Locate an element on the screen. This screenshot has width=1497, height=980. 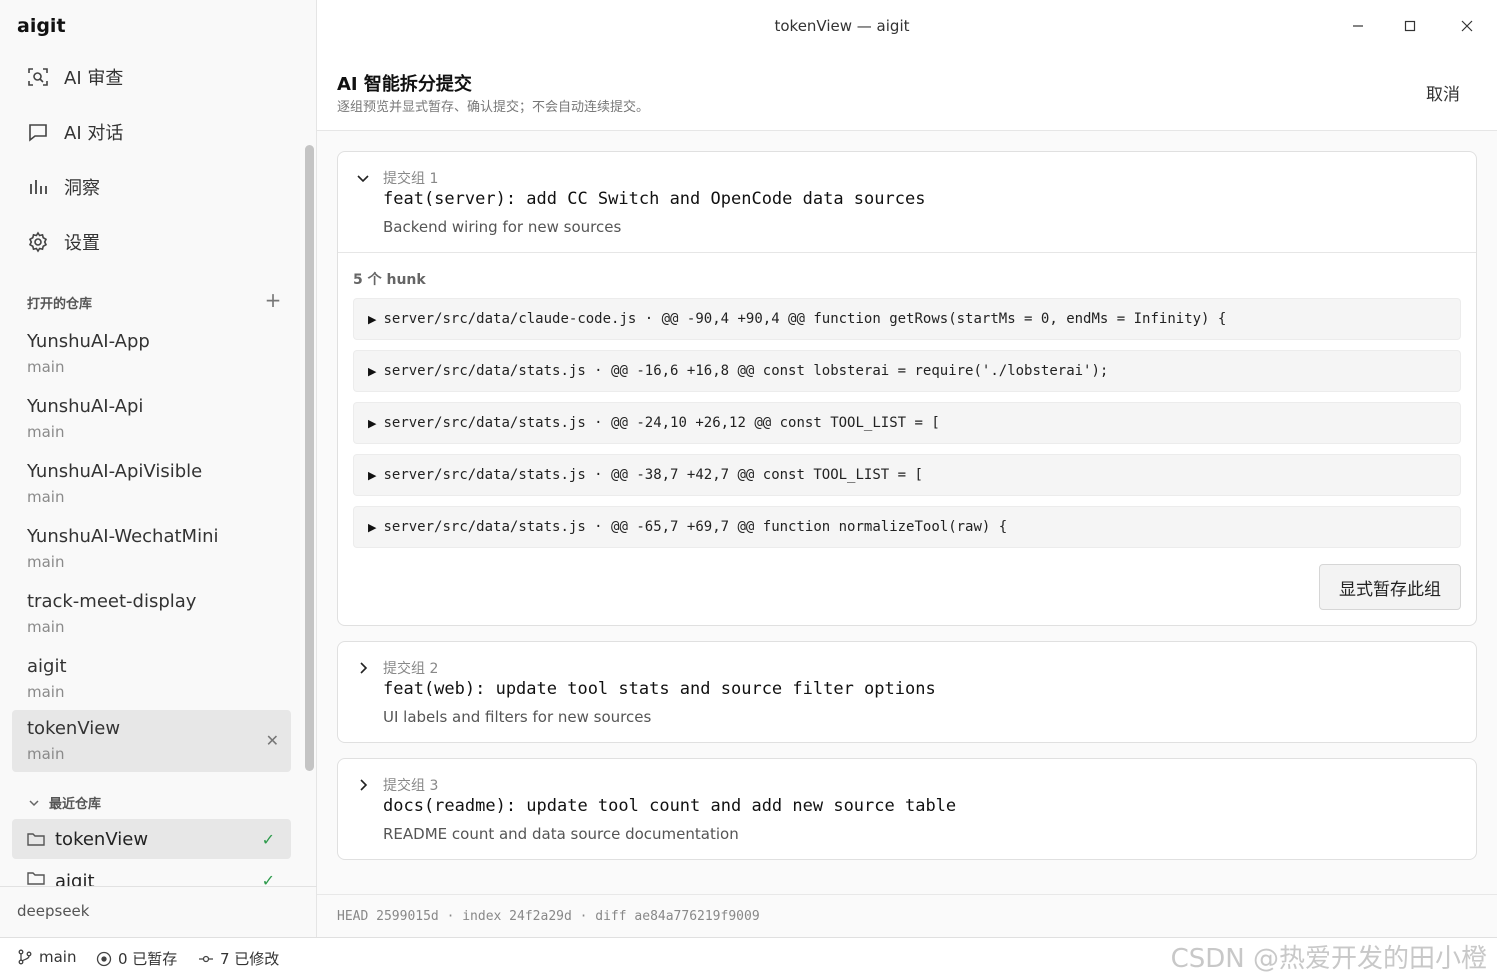
nav-ai-chat: AI 对话 is located at coordinates (74, 132).